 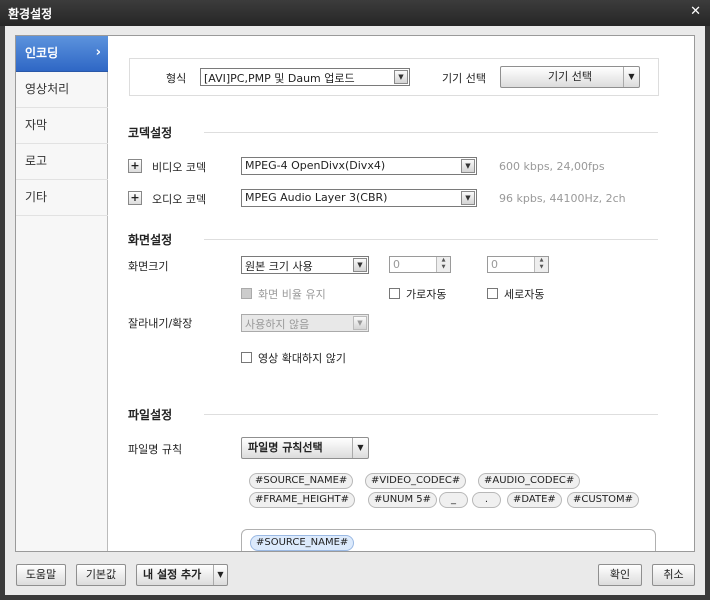 What do you see at coordinates (620, 575) in the screenshot?
I see `ok-button: 확인` at bounding box center [620, 575].